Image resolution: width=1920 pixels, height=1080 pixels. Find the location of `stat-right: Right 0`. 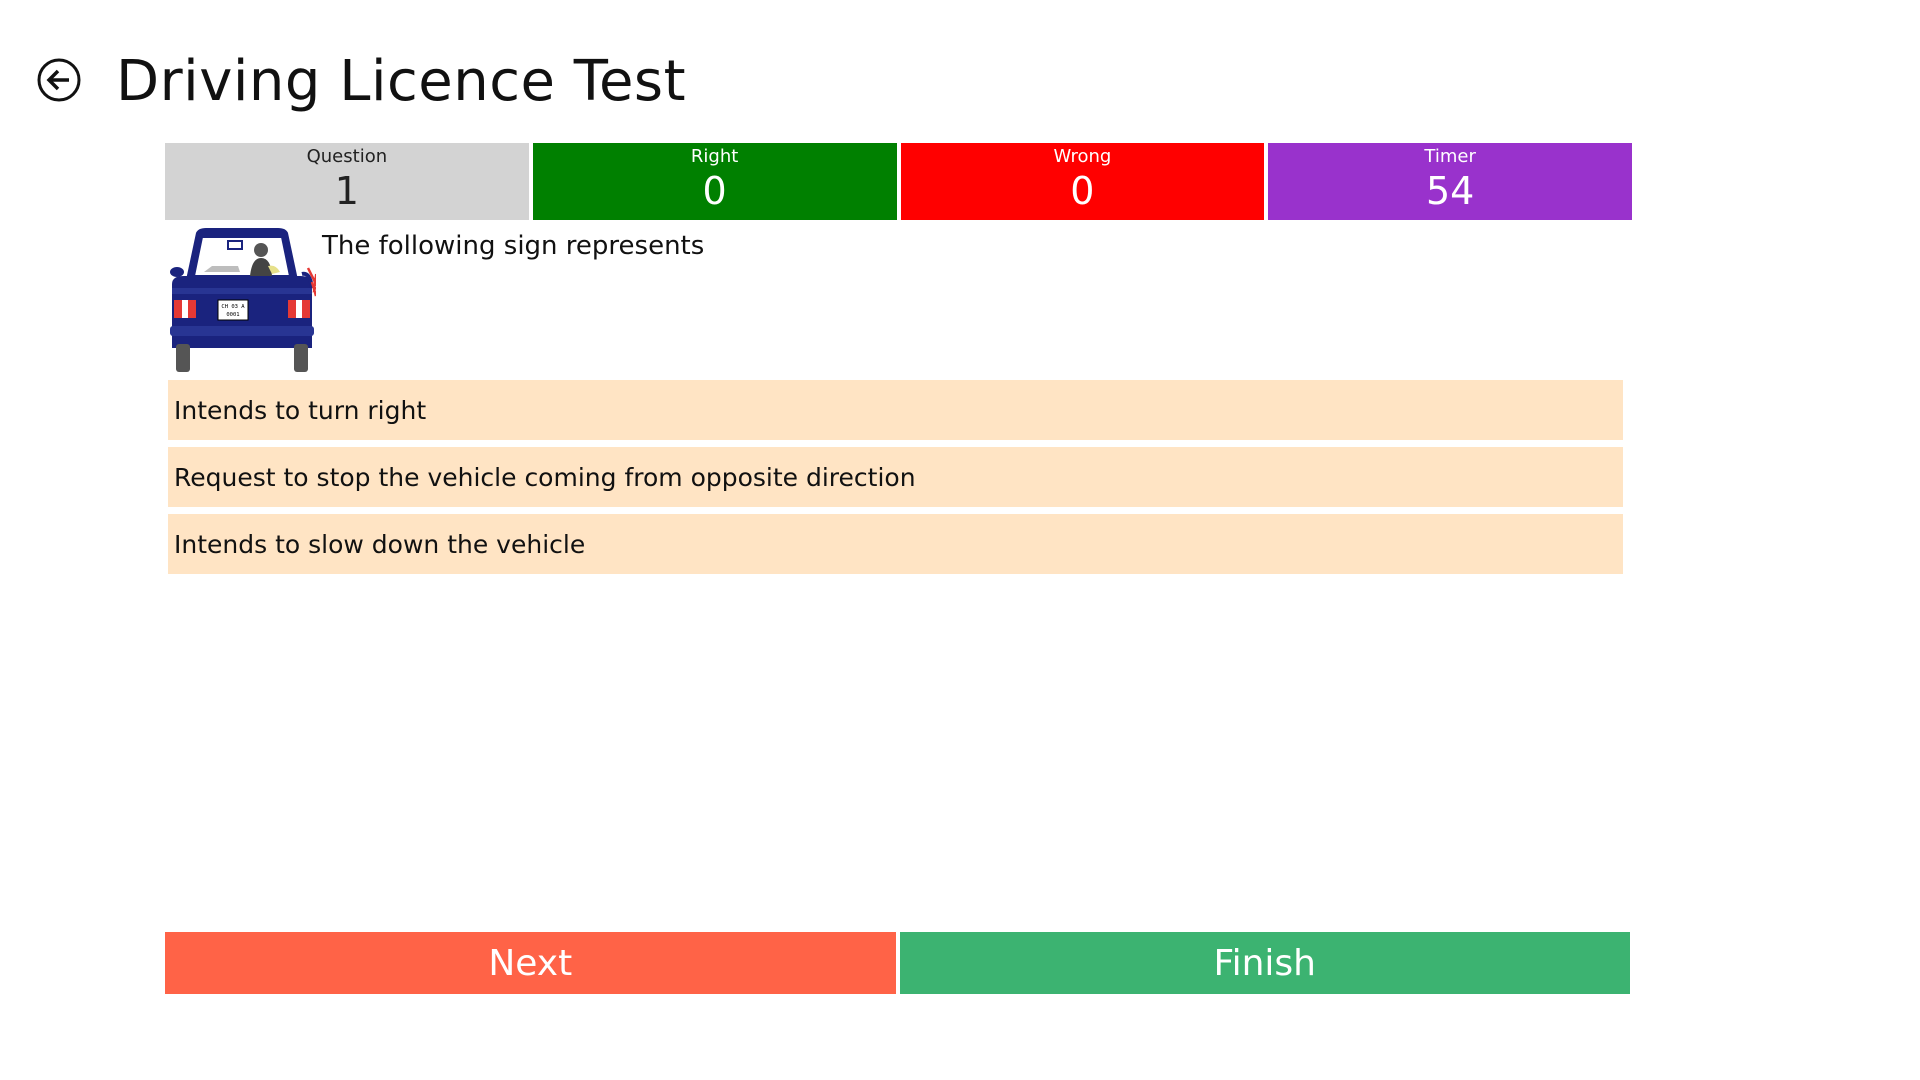

stat-right: Right 0 is located at coordinates (714, 181).